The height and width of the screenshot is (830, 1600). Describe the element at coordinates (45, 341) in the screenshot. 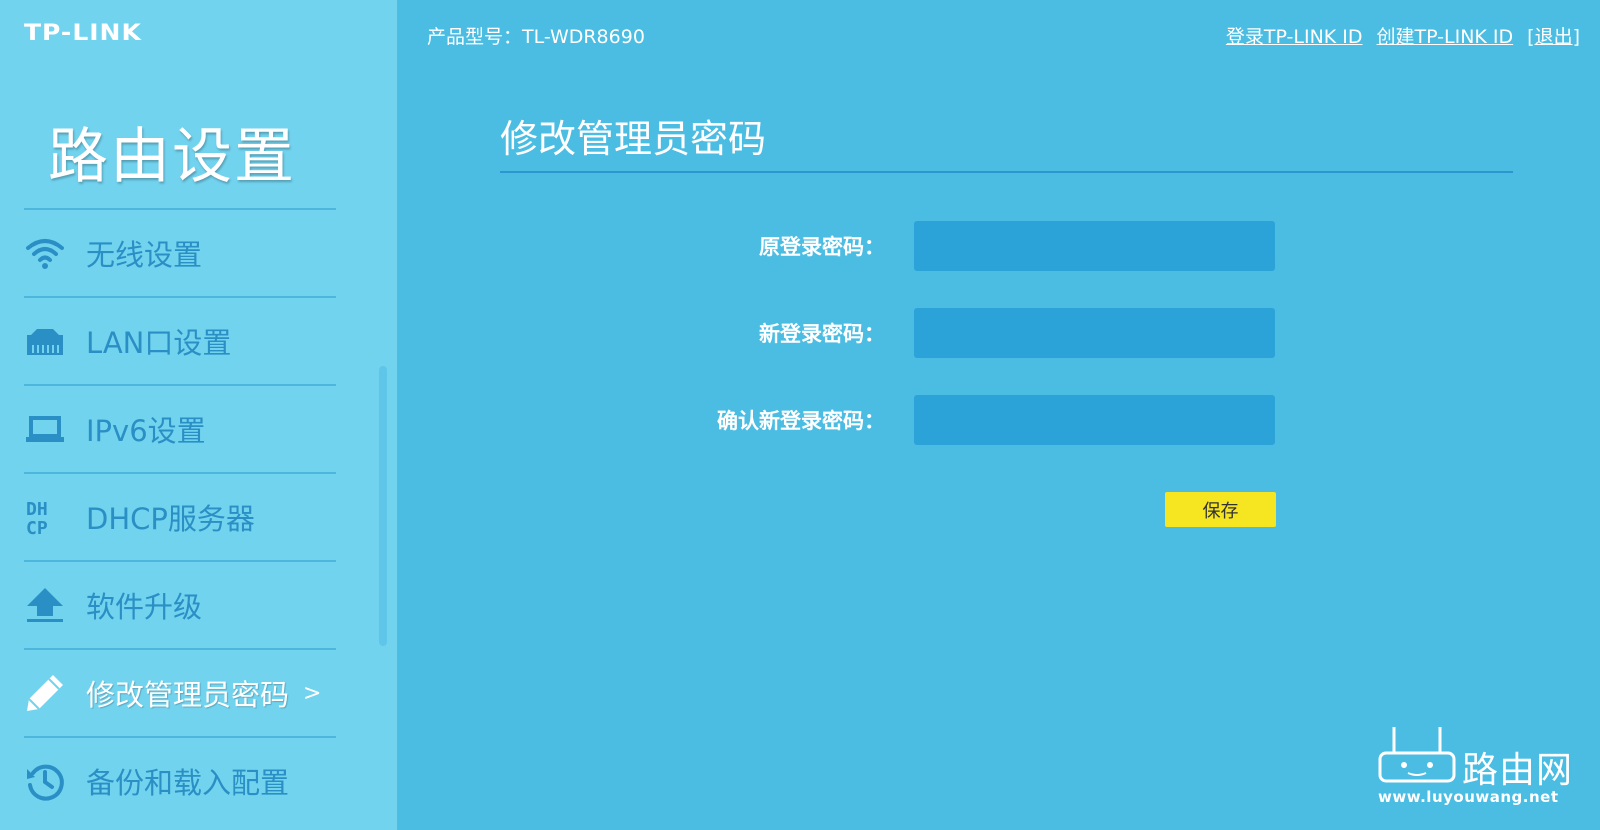

I see `lan-port-icon` at that location.